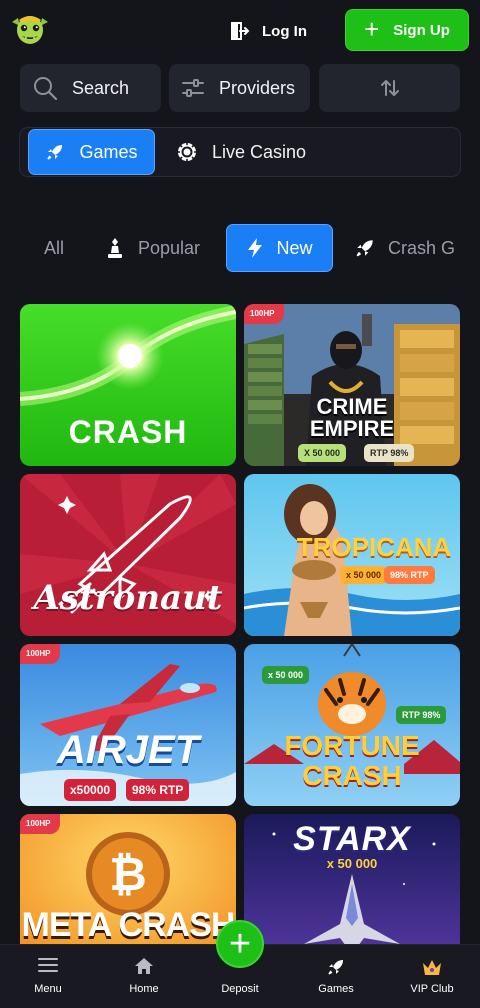 Image resolution: width=480 pixels, height=1008 pixels. I want to click on login-button: Log In, so click(267, 31).